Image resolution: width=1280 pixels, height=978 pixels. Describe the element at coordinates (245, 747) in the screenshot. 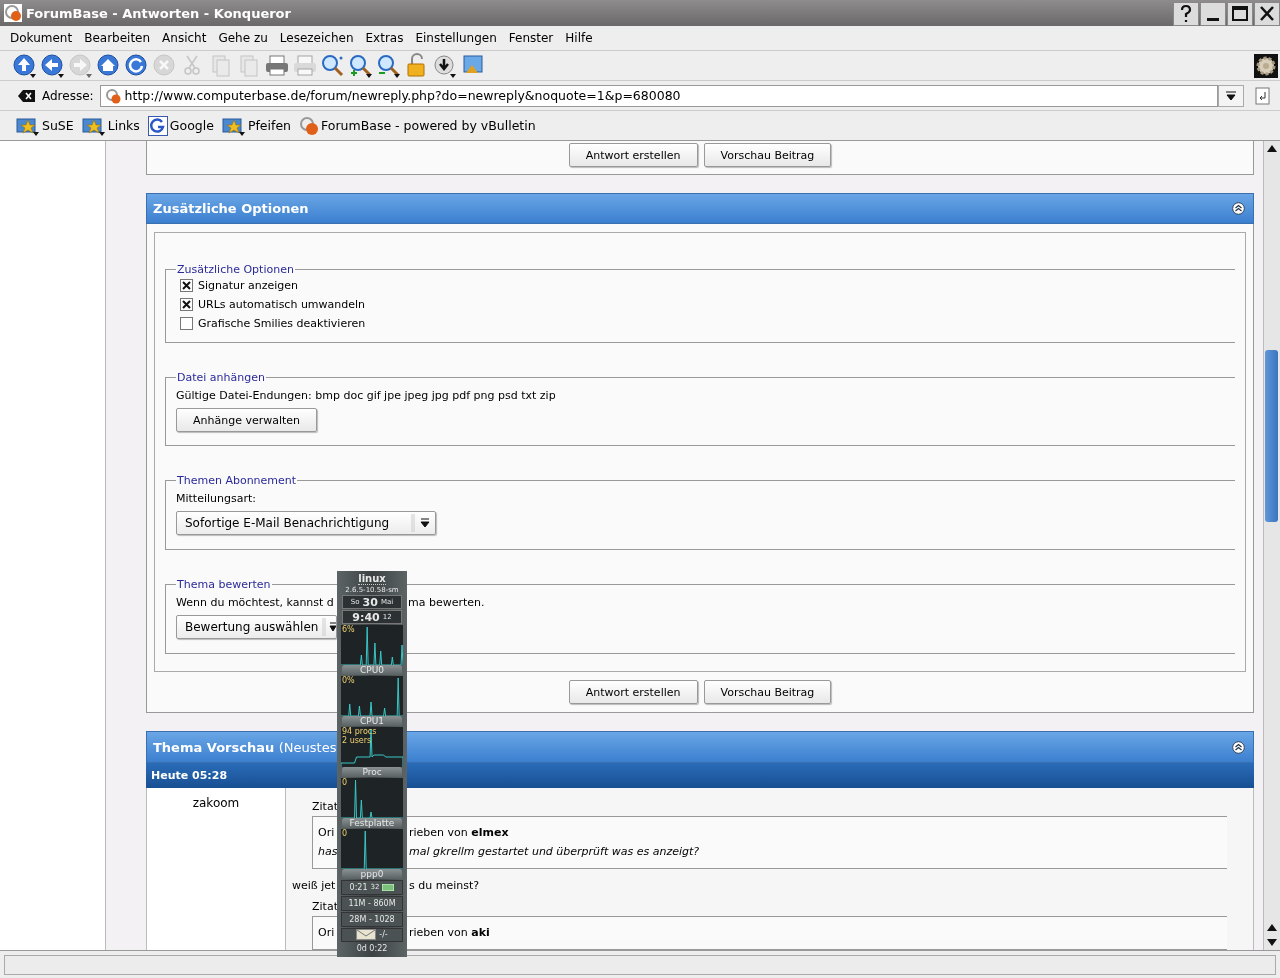

I see `section-title: Thema Vorschau (Neustes` at that location.